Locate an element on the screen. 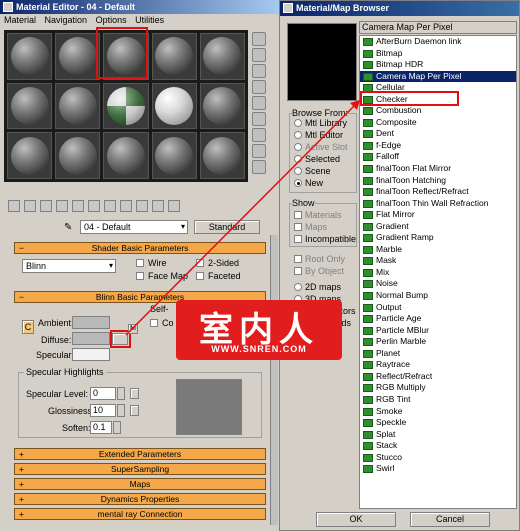 This screenshot has height=531, width=520. video-color-check-button is located at coordinates (259, 103).